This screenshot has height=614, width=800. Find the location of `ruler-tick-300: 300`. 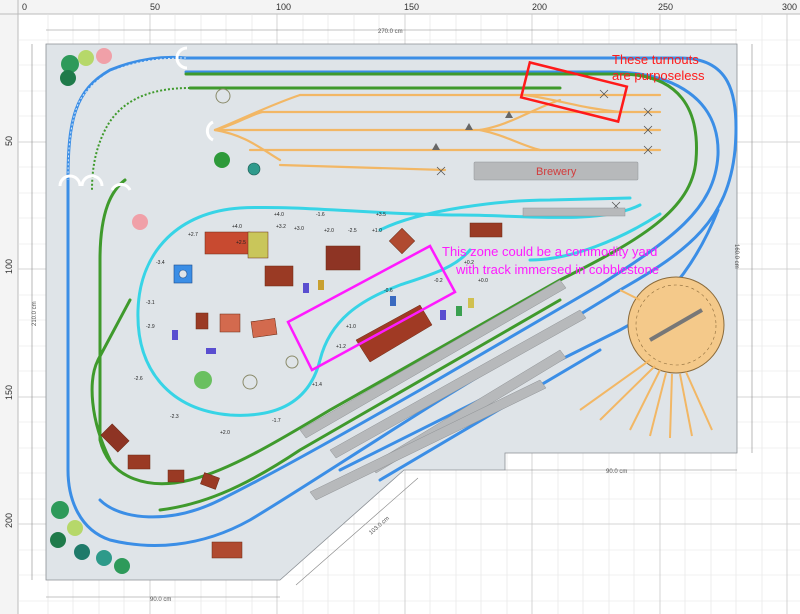

ruler-tick-300: 300 is located at coordinates (789, 7).